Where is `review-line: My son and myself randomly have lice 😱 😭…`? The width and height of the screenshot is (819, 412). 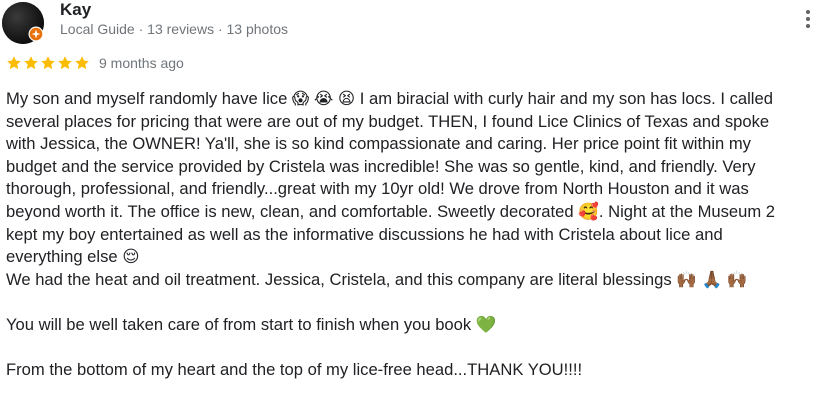
review-line: My son and myself randomly have lice 😱 😭… is located at coordinates (412, 99).